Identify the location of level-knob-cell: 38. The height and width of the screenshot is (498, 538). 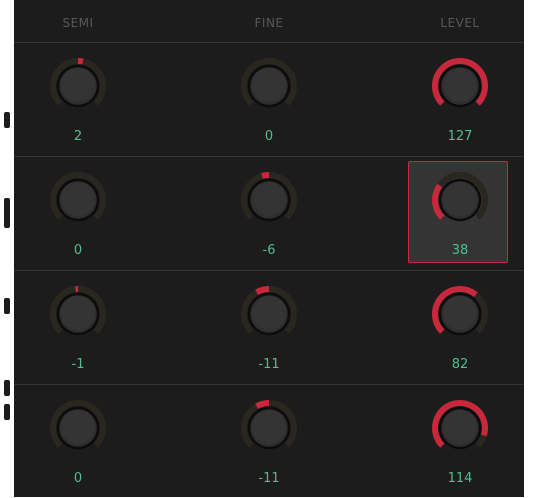
(460, 213).